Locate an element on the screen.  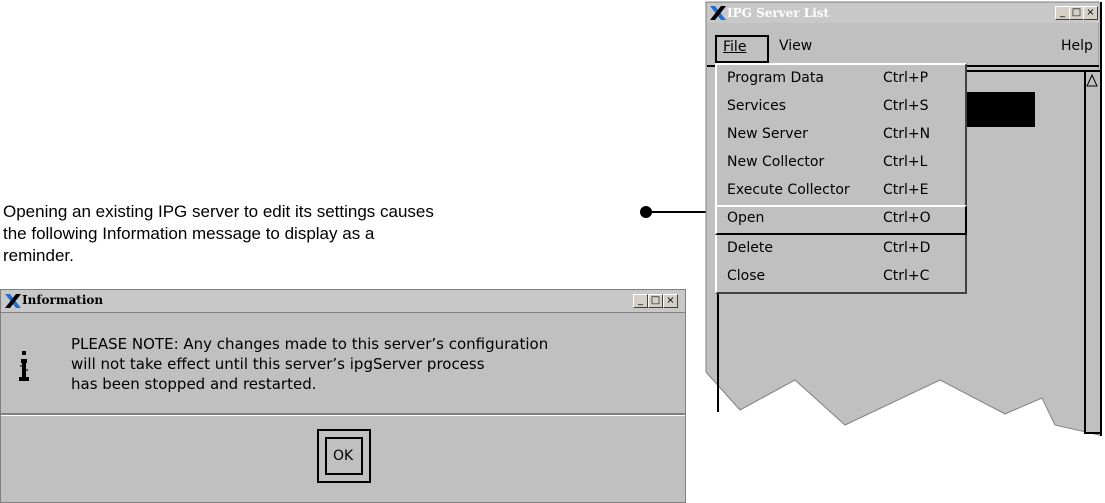
menu-item-open: Open Ctrl+O is located at coordinates (841, 220).